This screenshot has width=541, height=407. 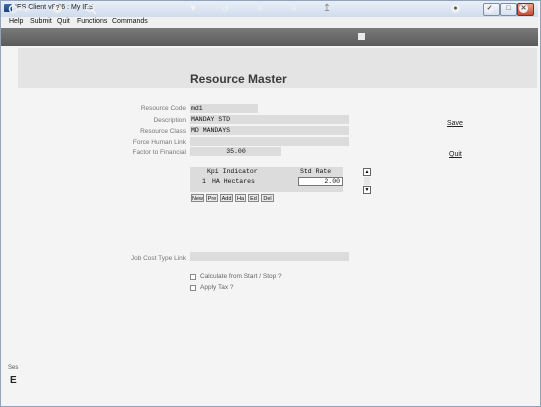 What do you see at coordinates (240, 198) in the screenshot?
I see `grid-ha-button: Ha` at bounding box center [240, 198].